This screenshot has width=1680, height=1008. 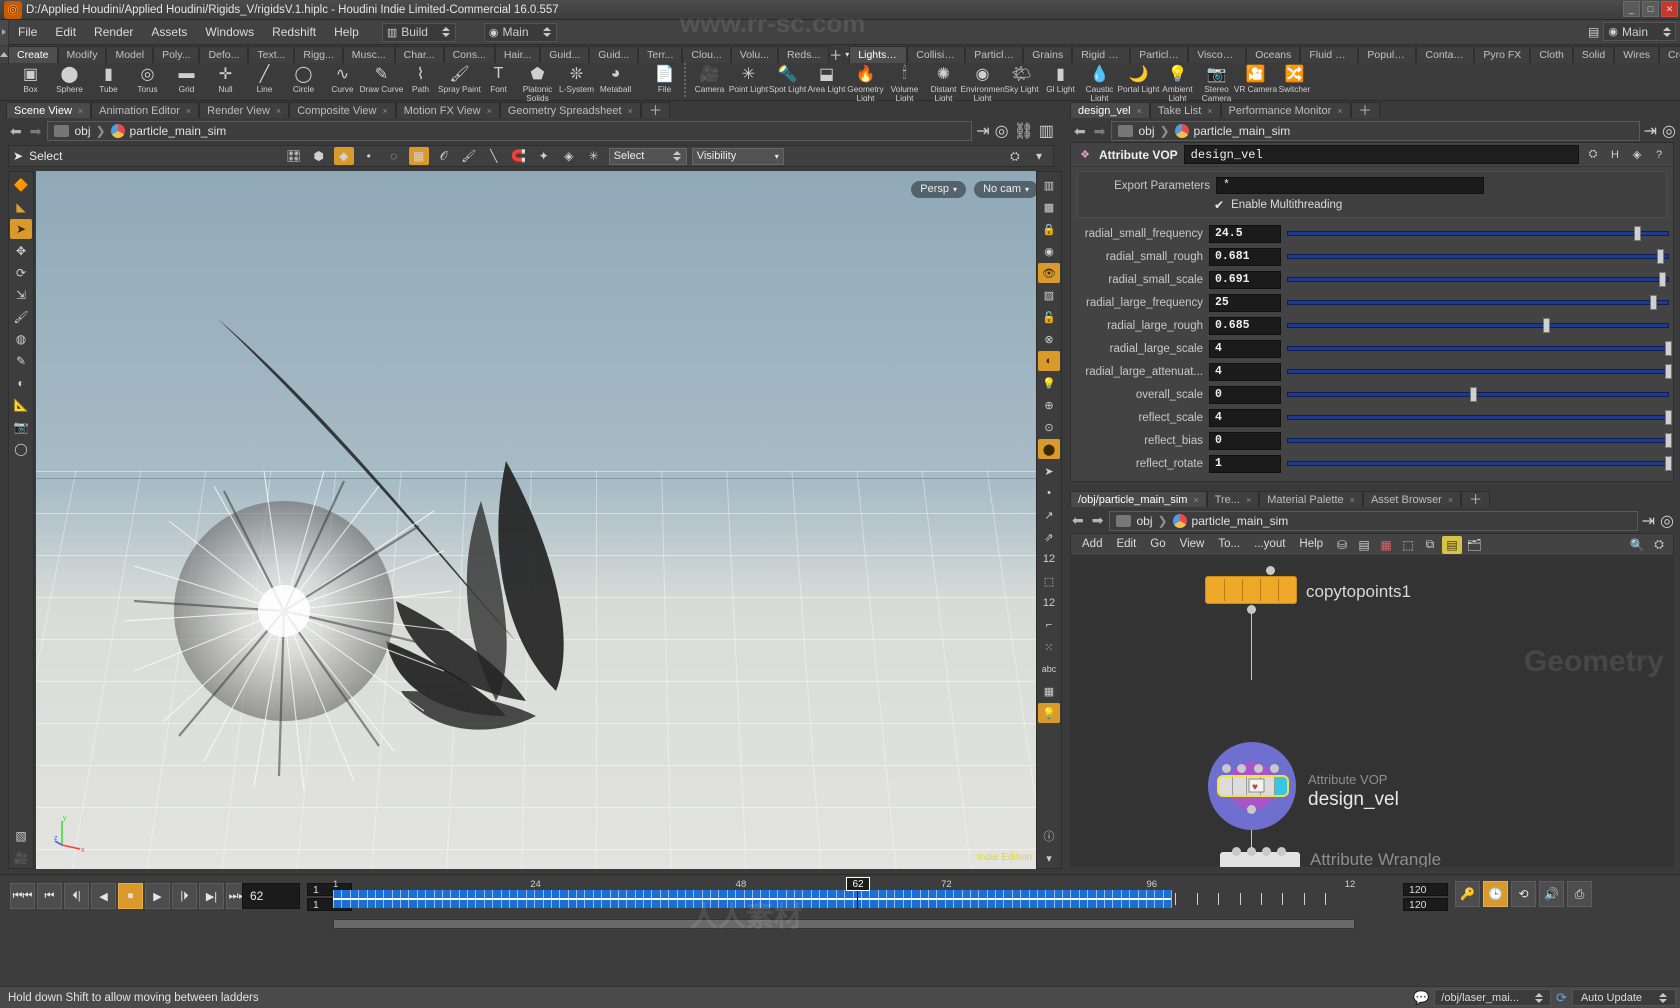 What do you see at coordinates (1474, 545) in the screenshot?
I see `net-group-icon: 🗂` at bounding box center [1474, 545].